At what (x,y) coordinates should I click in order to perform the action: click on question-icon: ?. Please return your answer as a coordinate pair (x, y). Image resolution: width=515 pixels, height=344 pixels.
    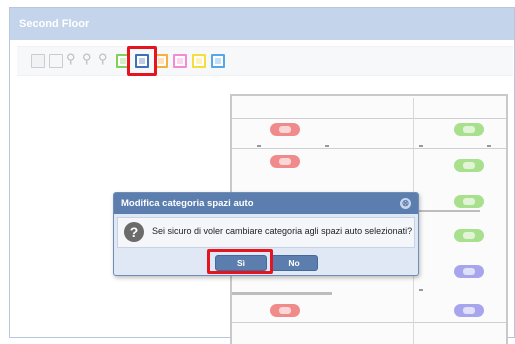
    Looking at the image, I should click on (134, 232).